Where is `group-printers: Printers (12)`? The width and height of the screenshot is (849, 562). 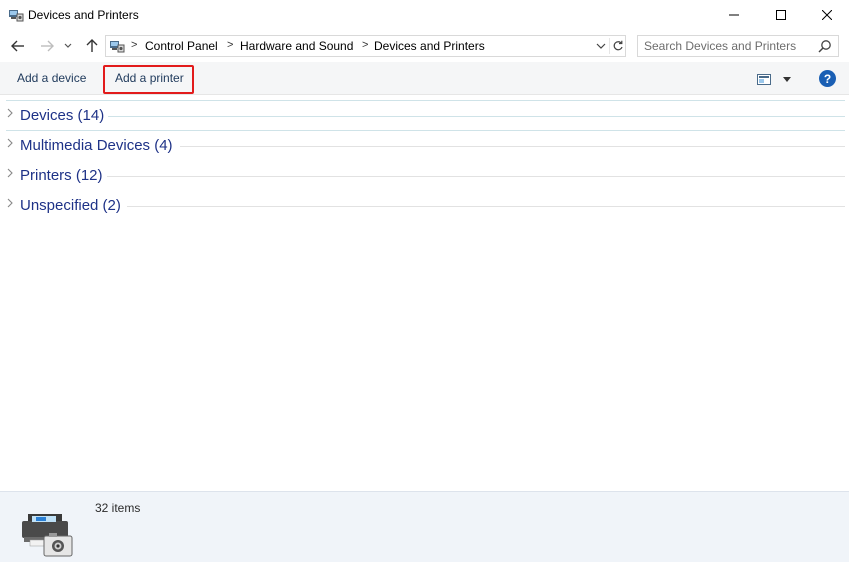
group-printers: Printers (12) is located at coordinates (424, 173).